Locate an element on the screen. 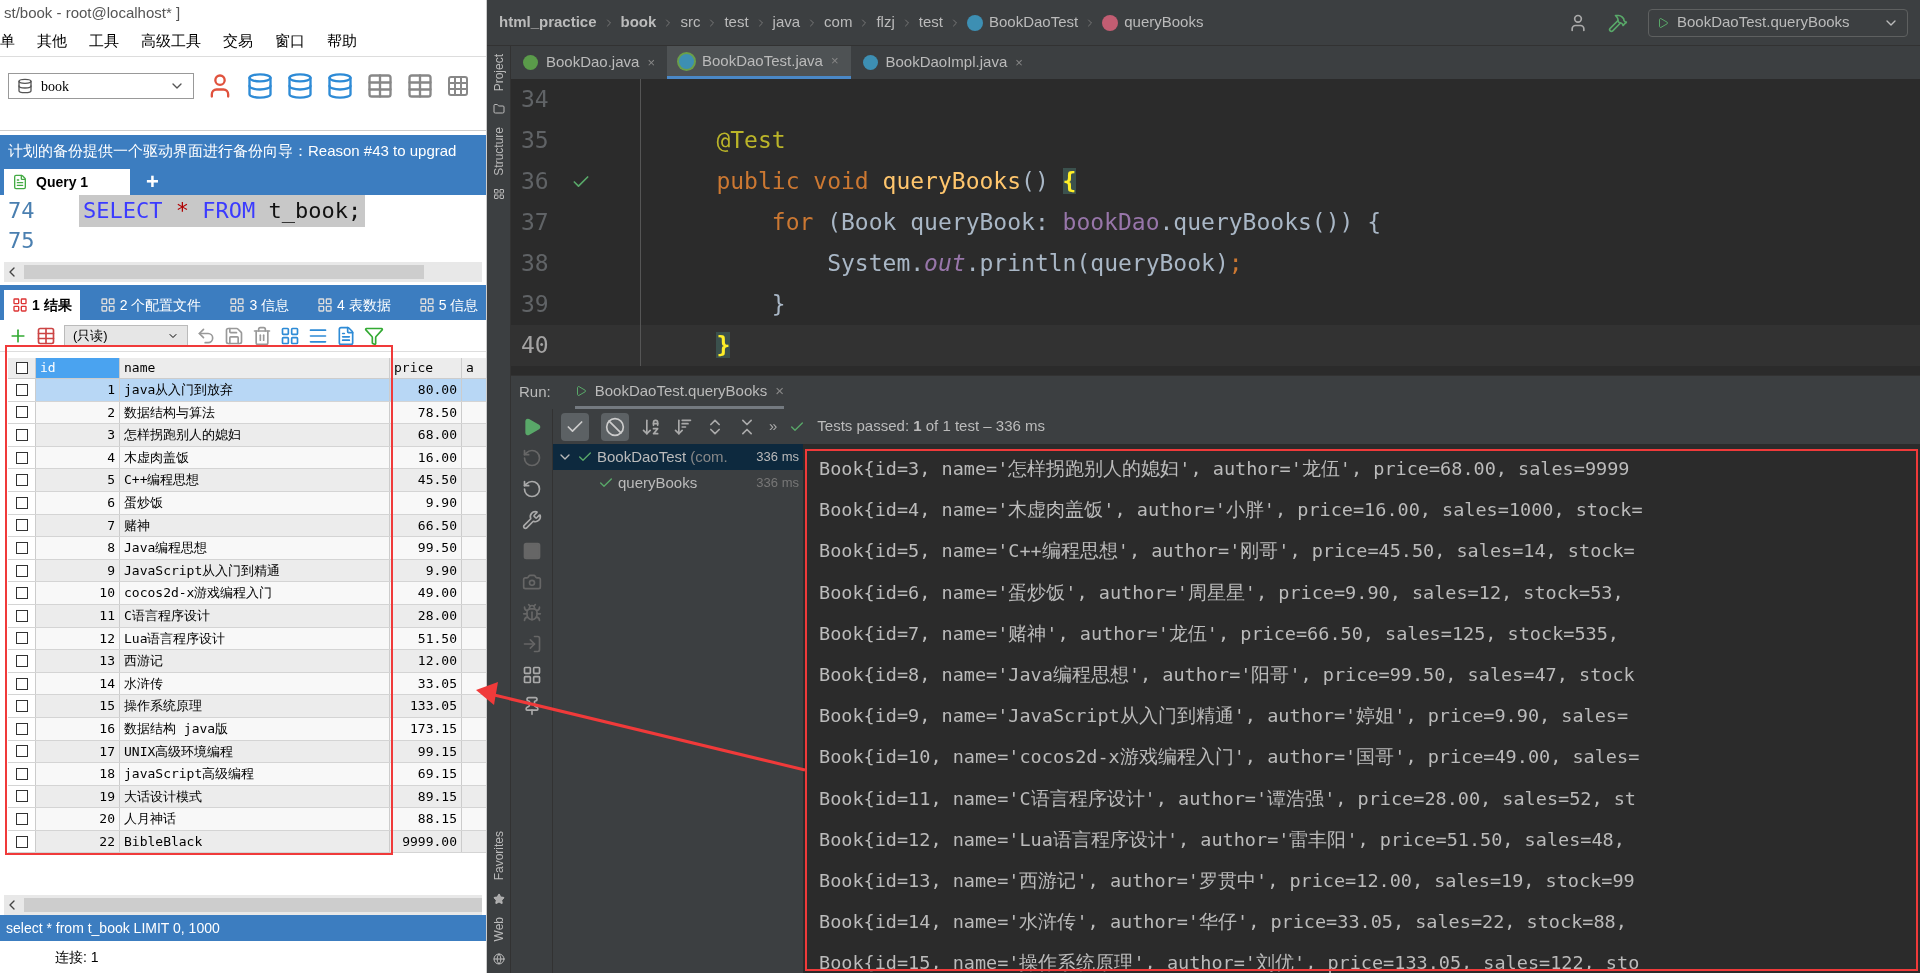  editor-tab: BookDaoImpl.java × is located at coordinates (942, 62).